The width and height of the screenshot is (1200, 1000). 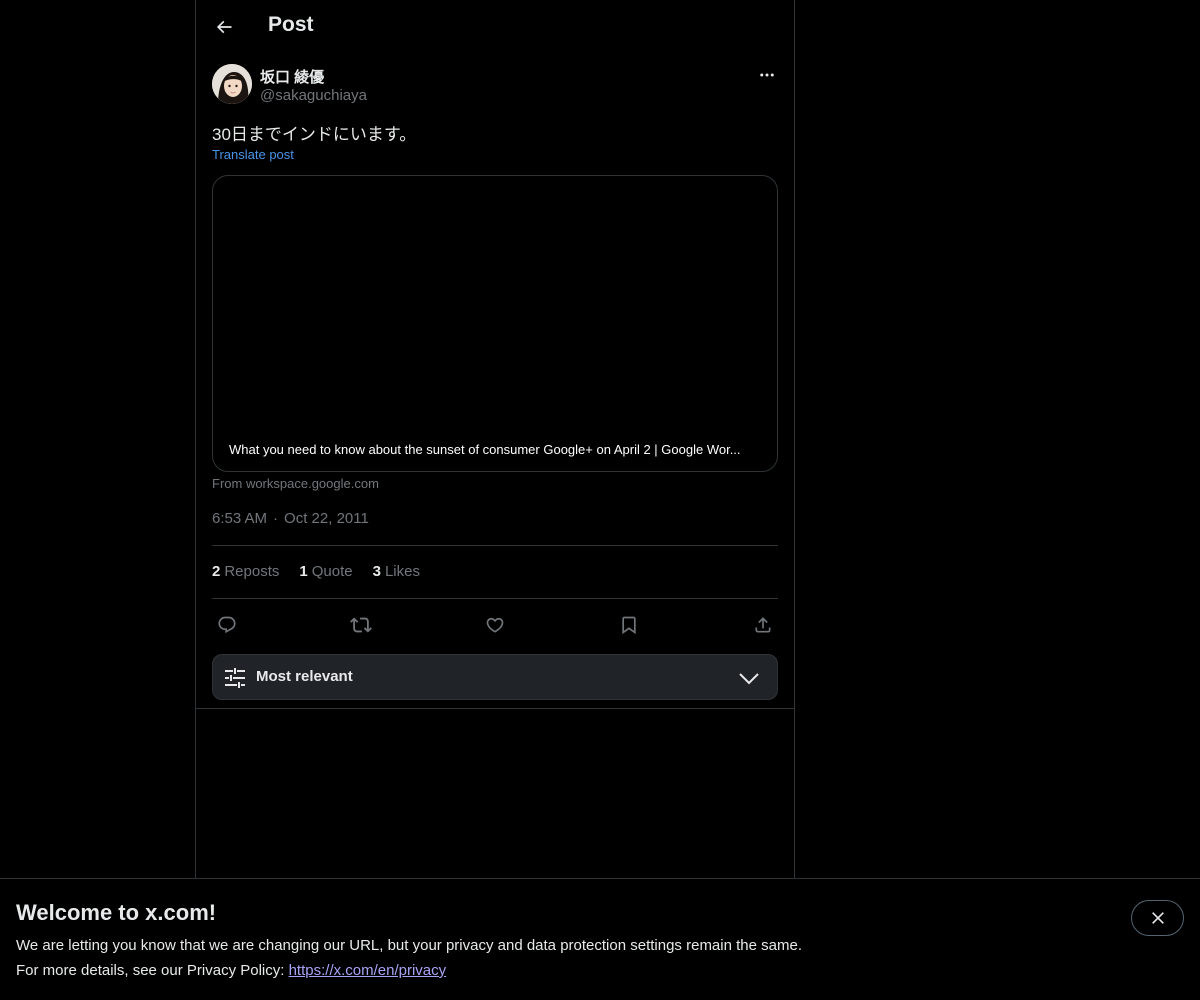 I want to click on author-handle: @sakaguchiaya, so click(x=313, y=95).